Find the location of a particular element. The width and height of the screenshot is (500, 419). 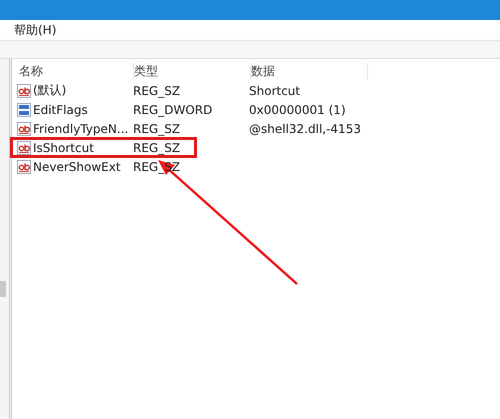

menu-item: 帮助(H) is located at coordinates (35, 30).